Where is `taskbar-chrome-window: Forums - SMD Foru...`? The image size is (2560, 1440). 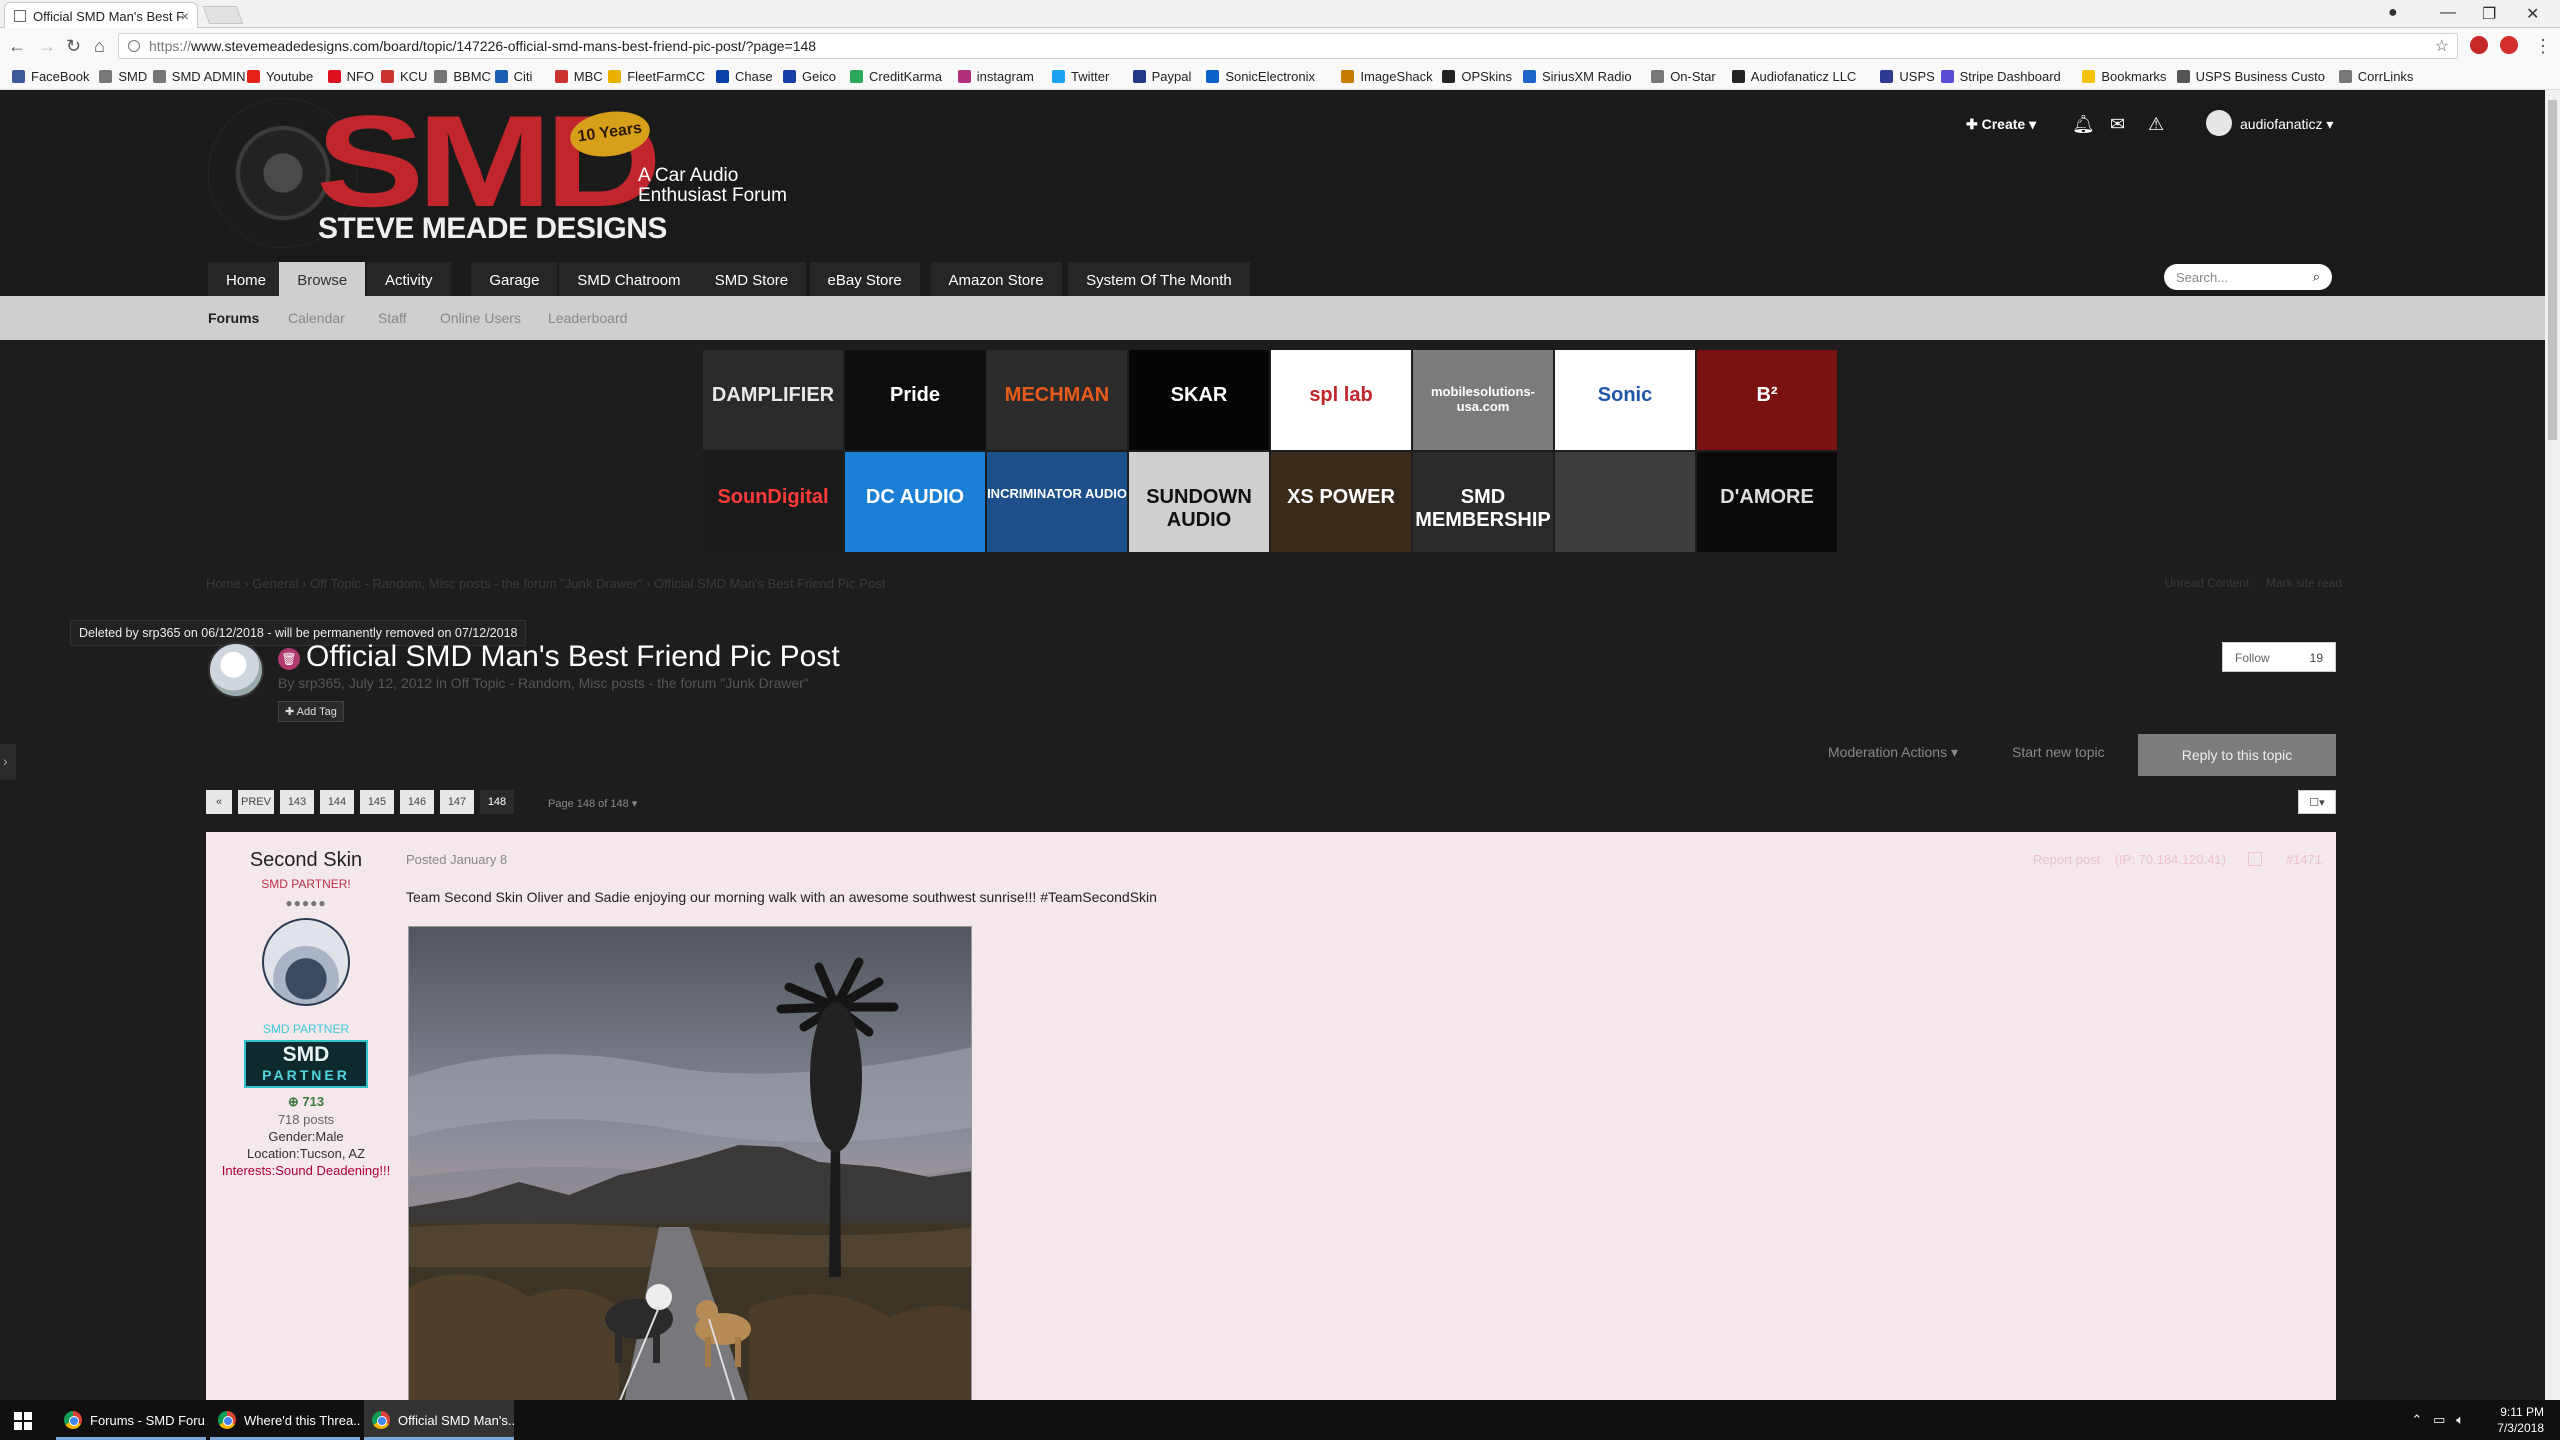
taskbar-chrome-window: Forums - SMD Foru... is located at coordinates (131, 1420).